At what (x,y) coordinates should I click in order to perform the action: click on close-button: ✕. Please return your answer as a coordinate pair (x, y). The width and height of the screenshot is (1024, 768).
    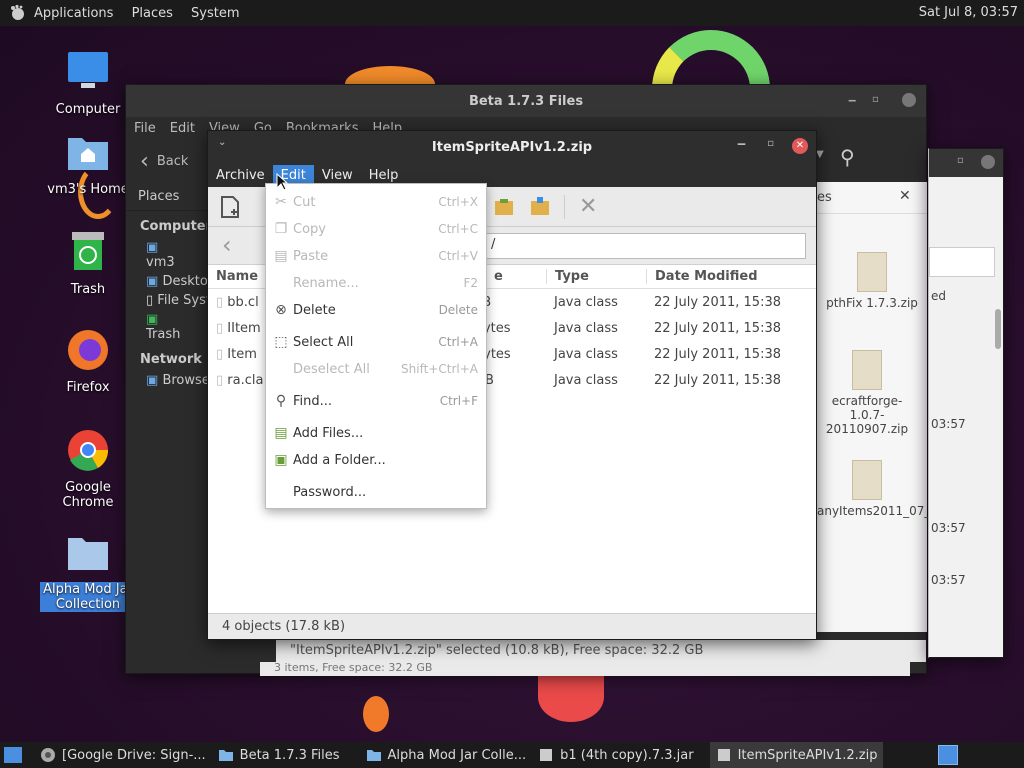
    Looking at the image, I should click on (800, 146).